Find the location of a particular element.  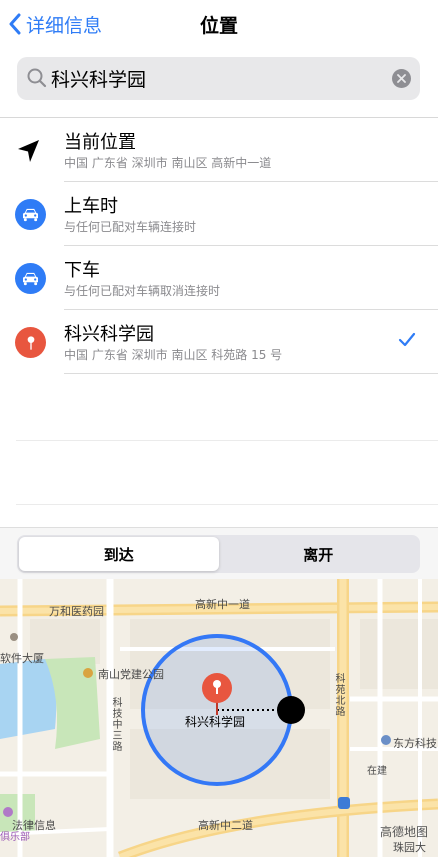

map-poi-label: 东方科技 is located at coordinates (415, 743).